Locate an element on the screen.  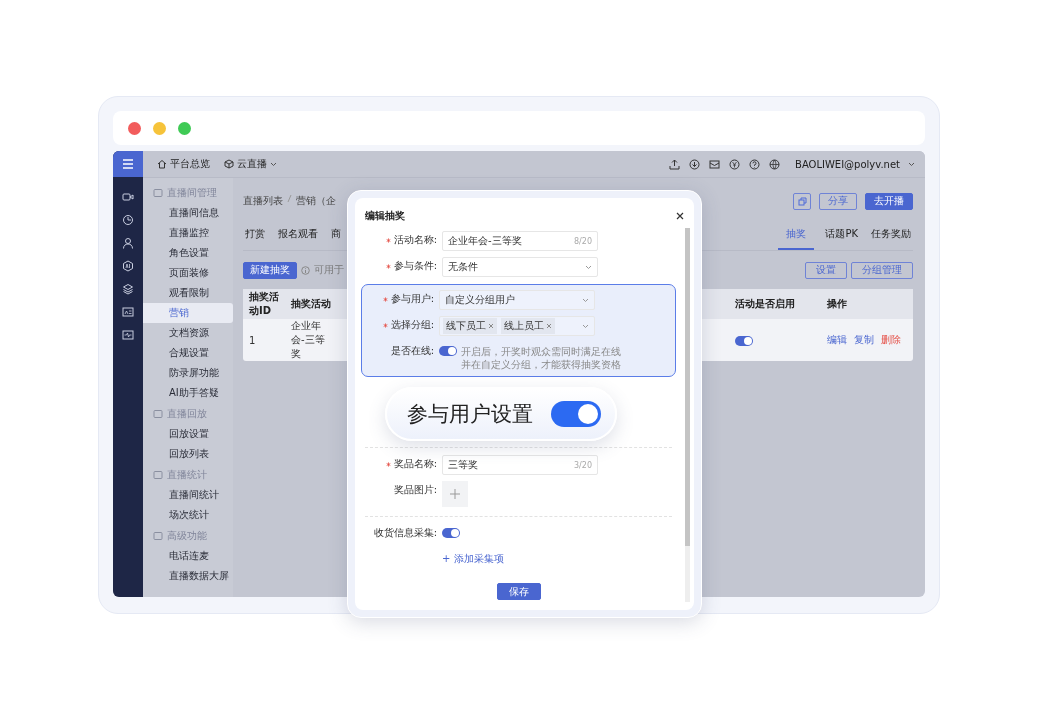
field-label: 奖品名称: is located at coordinates (415, 464).